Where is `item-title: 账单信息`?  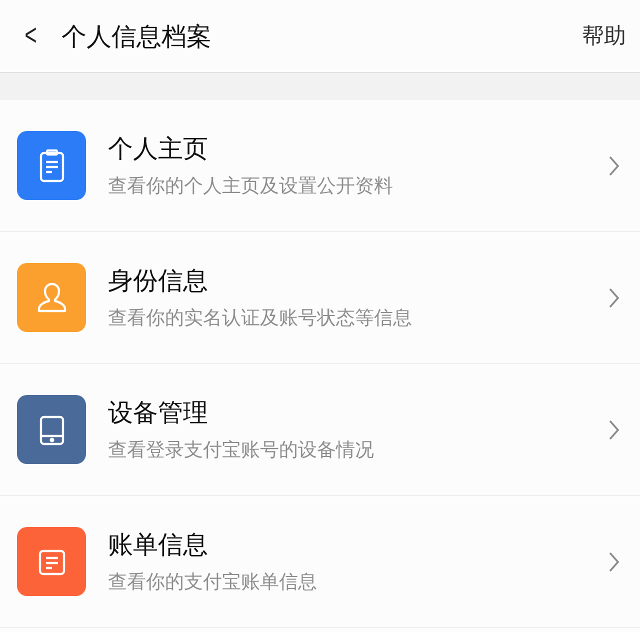 item-title: 账单信息 is located at coordinates (158, 545).